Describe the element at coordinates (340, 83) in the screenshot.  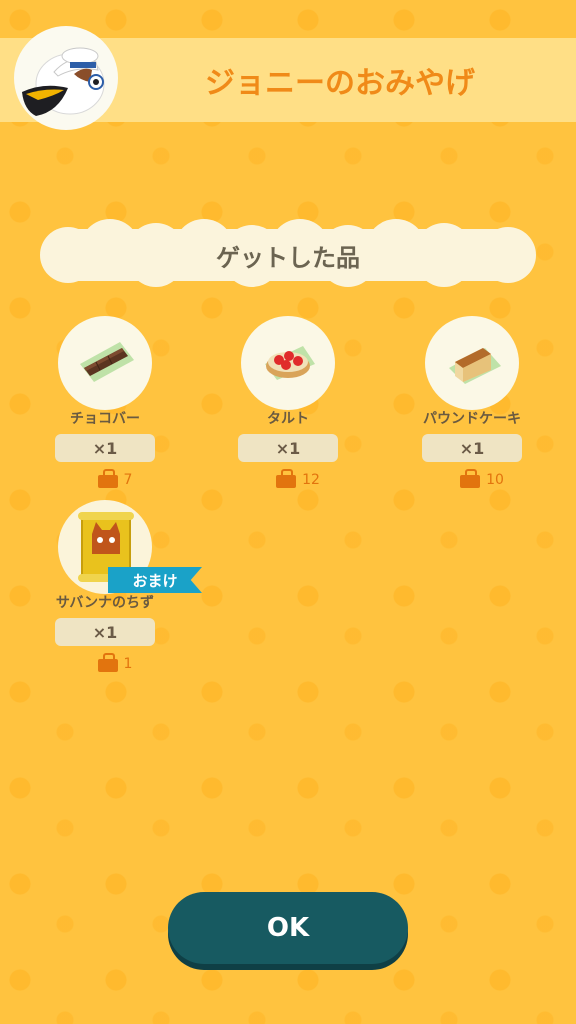
I see `page-title: ジョニーのおみやげ` at that location.